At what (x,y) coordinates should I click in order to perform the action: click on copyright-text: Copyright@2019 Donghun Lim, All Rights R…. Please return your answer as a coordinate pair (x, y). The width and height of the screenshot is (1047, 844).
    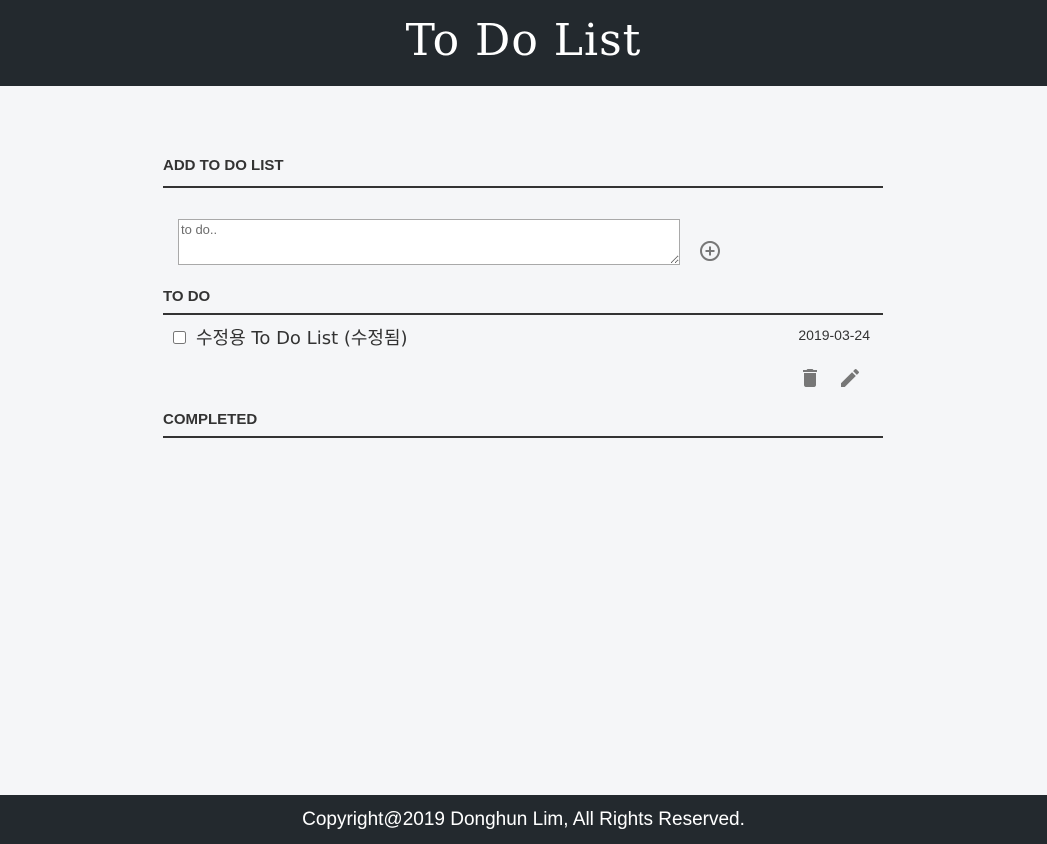
    Looking at the image, I should click on (523, 819).